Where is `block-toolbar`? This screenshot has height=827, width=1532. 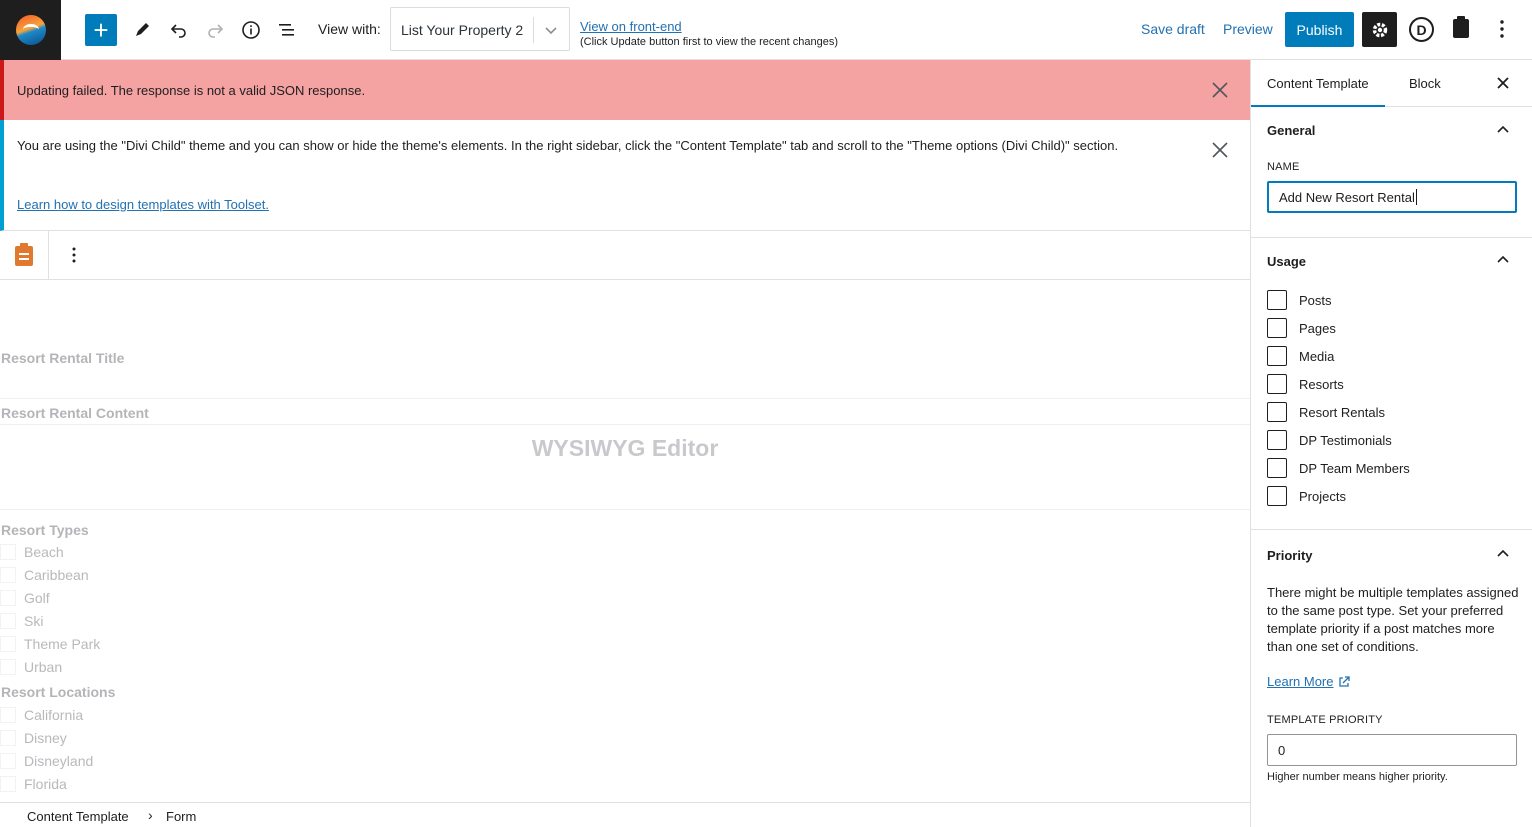
block-toolbar is located at coordinates (625, 255).